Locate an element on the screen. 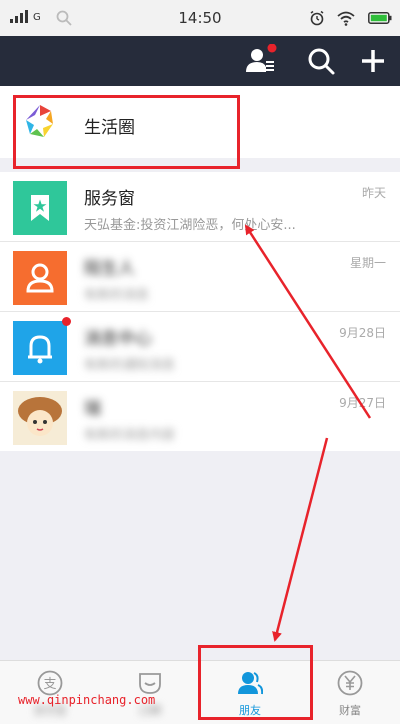 Image resolution: width=400 pixels, height=724 pixels. conversation-preview: 有新的消息内容 is located at coordinates (130, 435).